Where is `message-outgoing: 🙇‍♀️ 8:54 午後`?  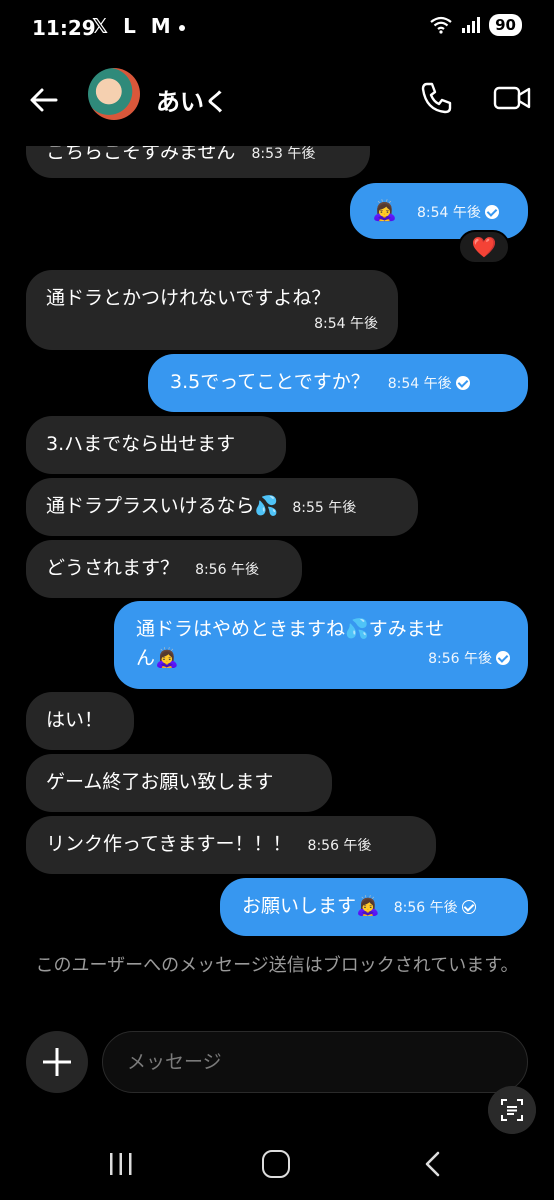
message-outgoing: 🙇‍♀️ 8:54 午後 is located at coordinates (439, 211).